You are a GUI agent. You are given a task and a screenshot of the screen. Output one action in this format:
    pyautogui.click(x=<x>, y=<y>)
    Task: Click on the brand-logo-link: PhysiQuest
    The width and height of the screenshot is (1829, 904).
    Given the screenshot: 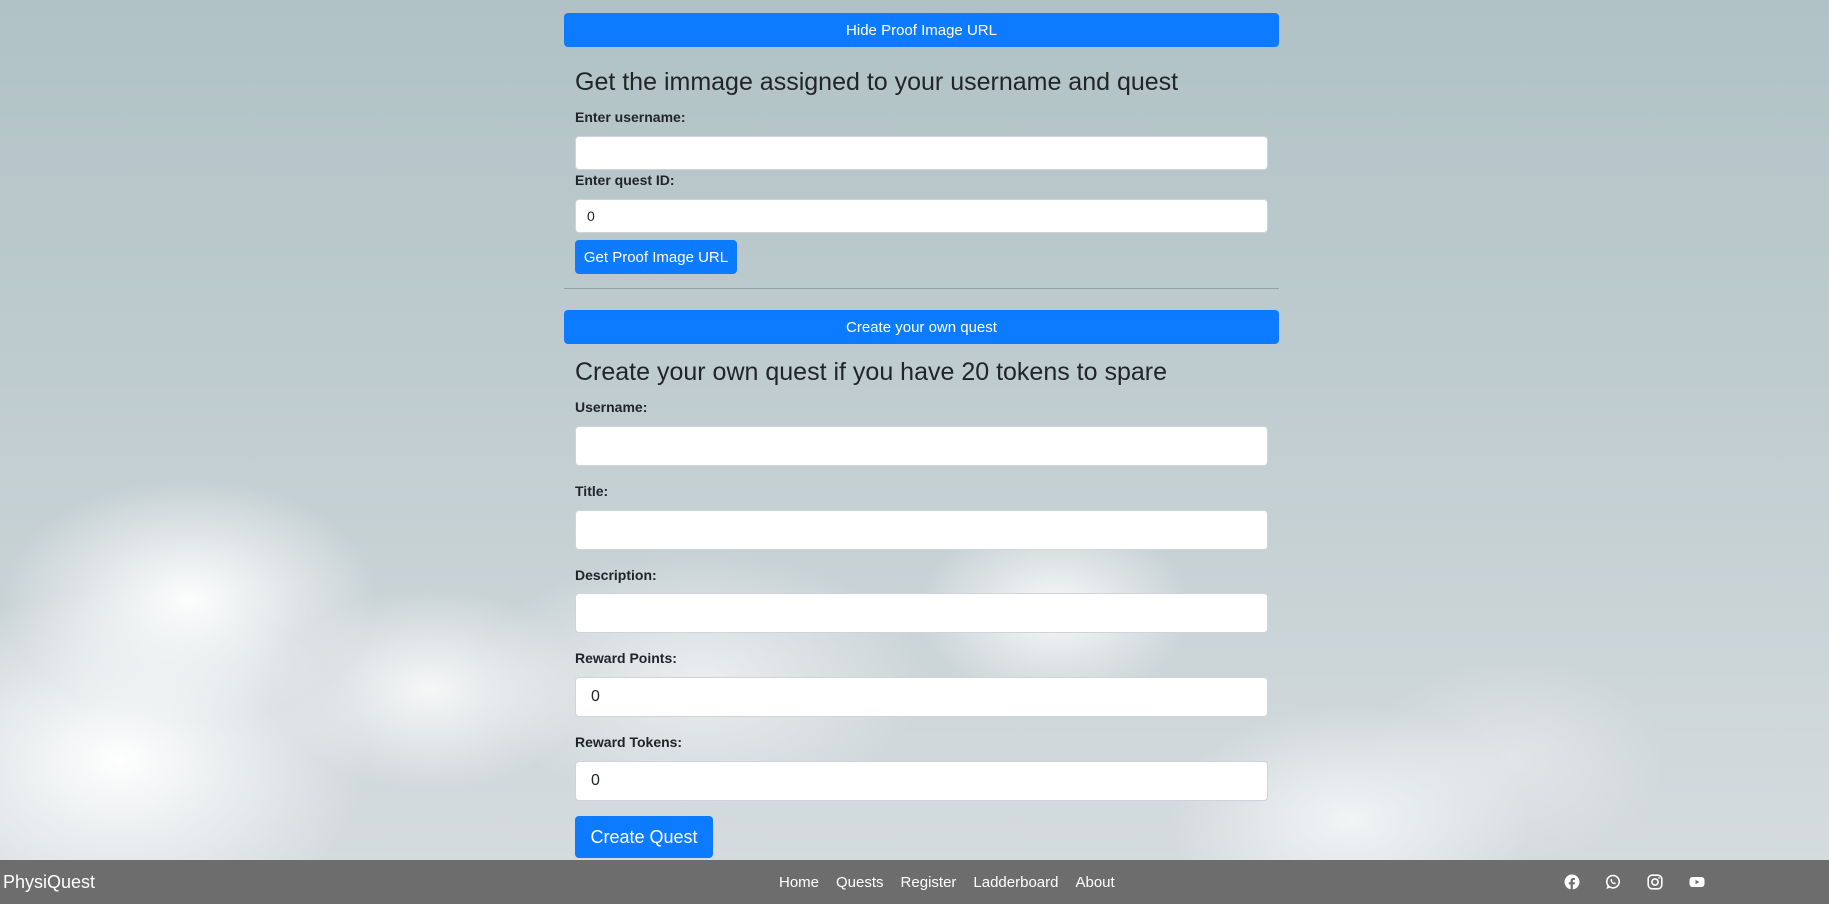 What is the action you would take?
    pyautogui.click(x=49, y=882)
    